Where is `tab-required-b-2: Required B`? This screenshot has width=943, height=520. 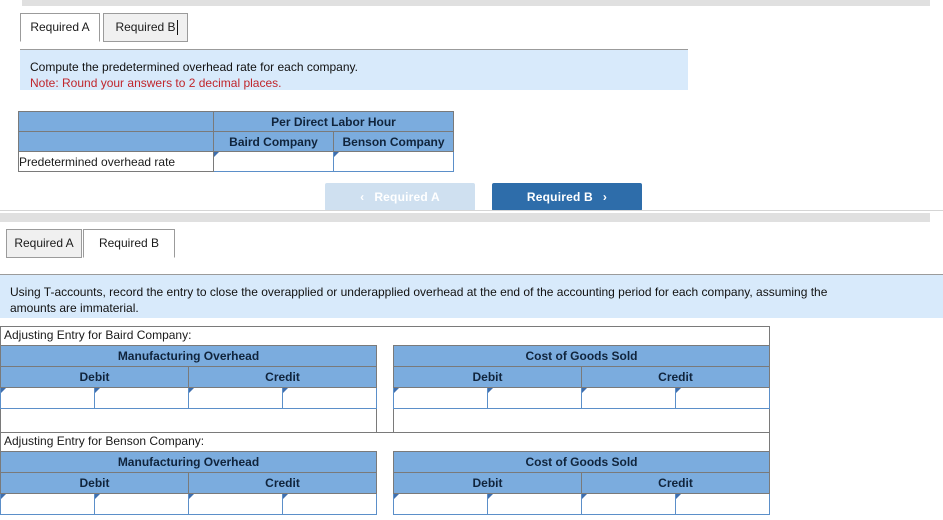 tab-required-b-2: Required B is located at coordinates (129, 243).